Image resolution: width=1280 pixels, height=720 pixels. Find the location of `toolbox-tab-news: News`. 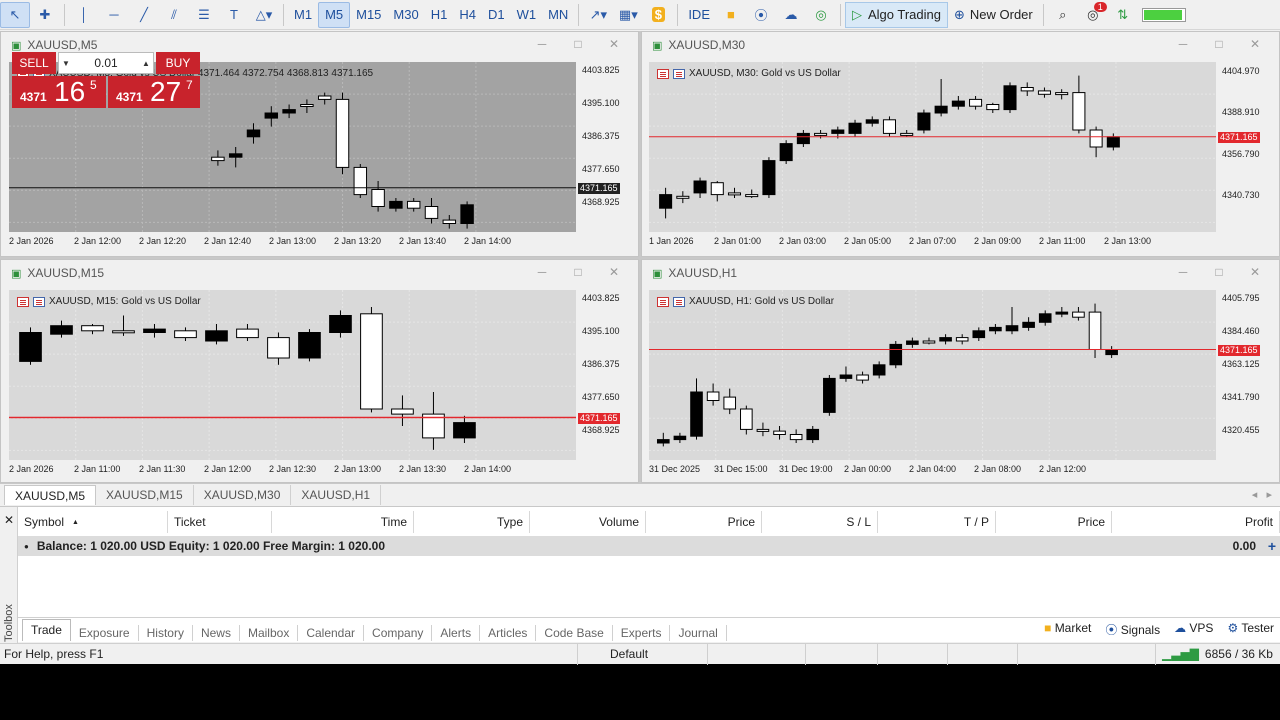

toolbox-tab-news: News is located at coordinates (216, 632).